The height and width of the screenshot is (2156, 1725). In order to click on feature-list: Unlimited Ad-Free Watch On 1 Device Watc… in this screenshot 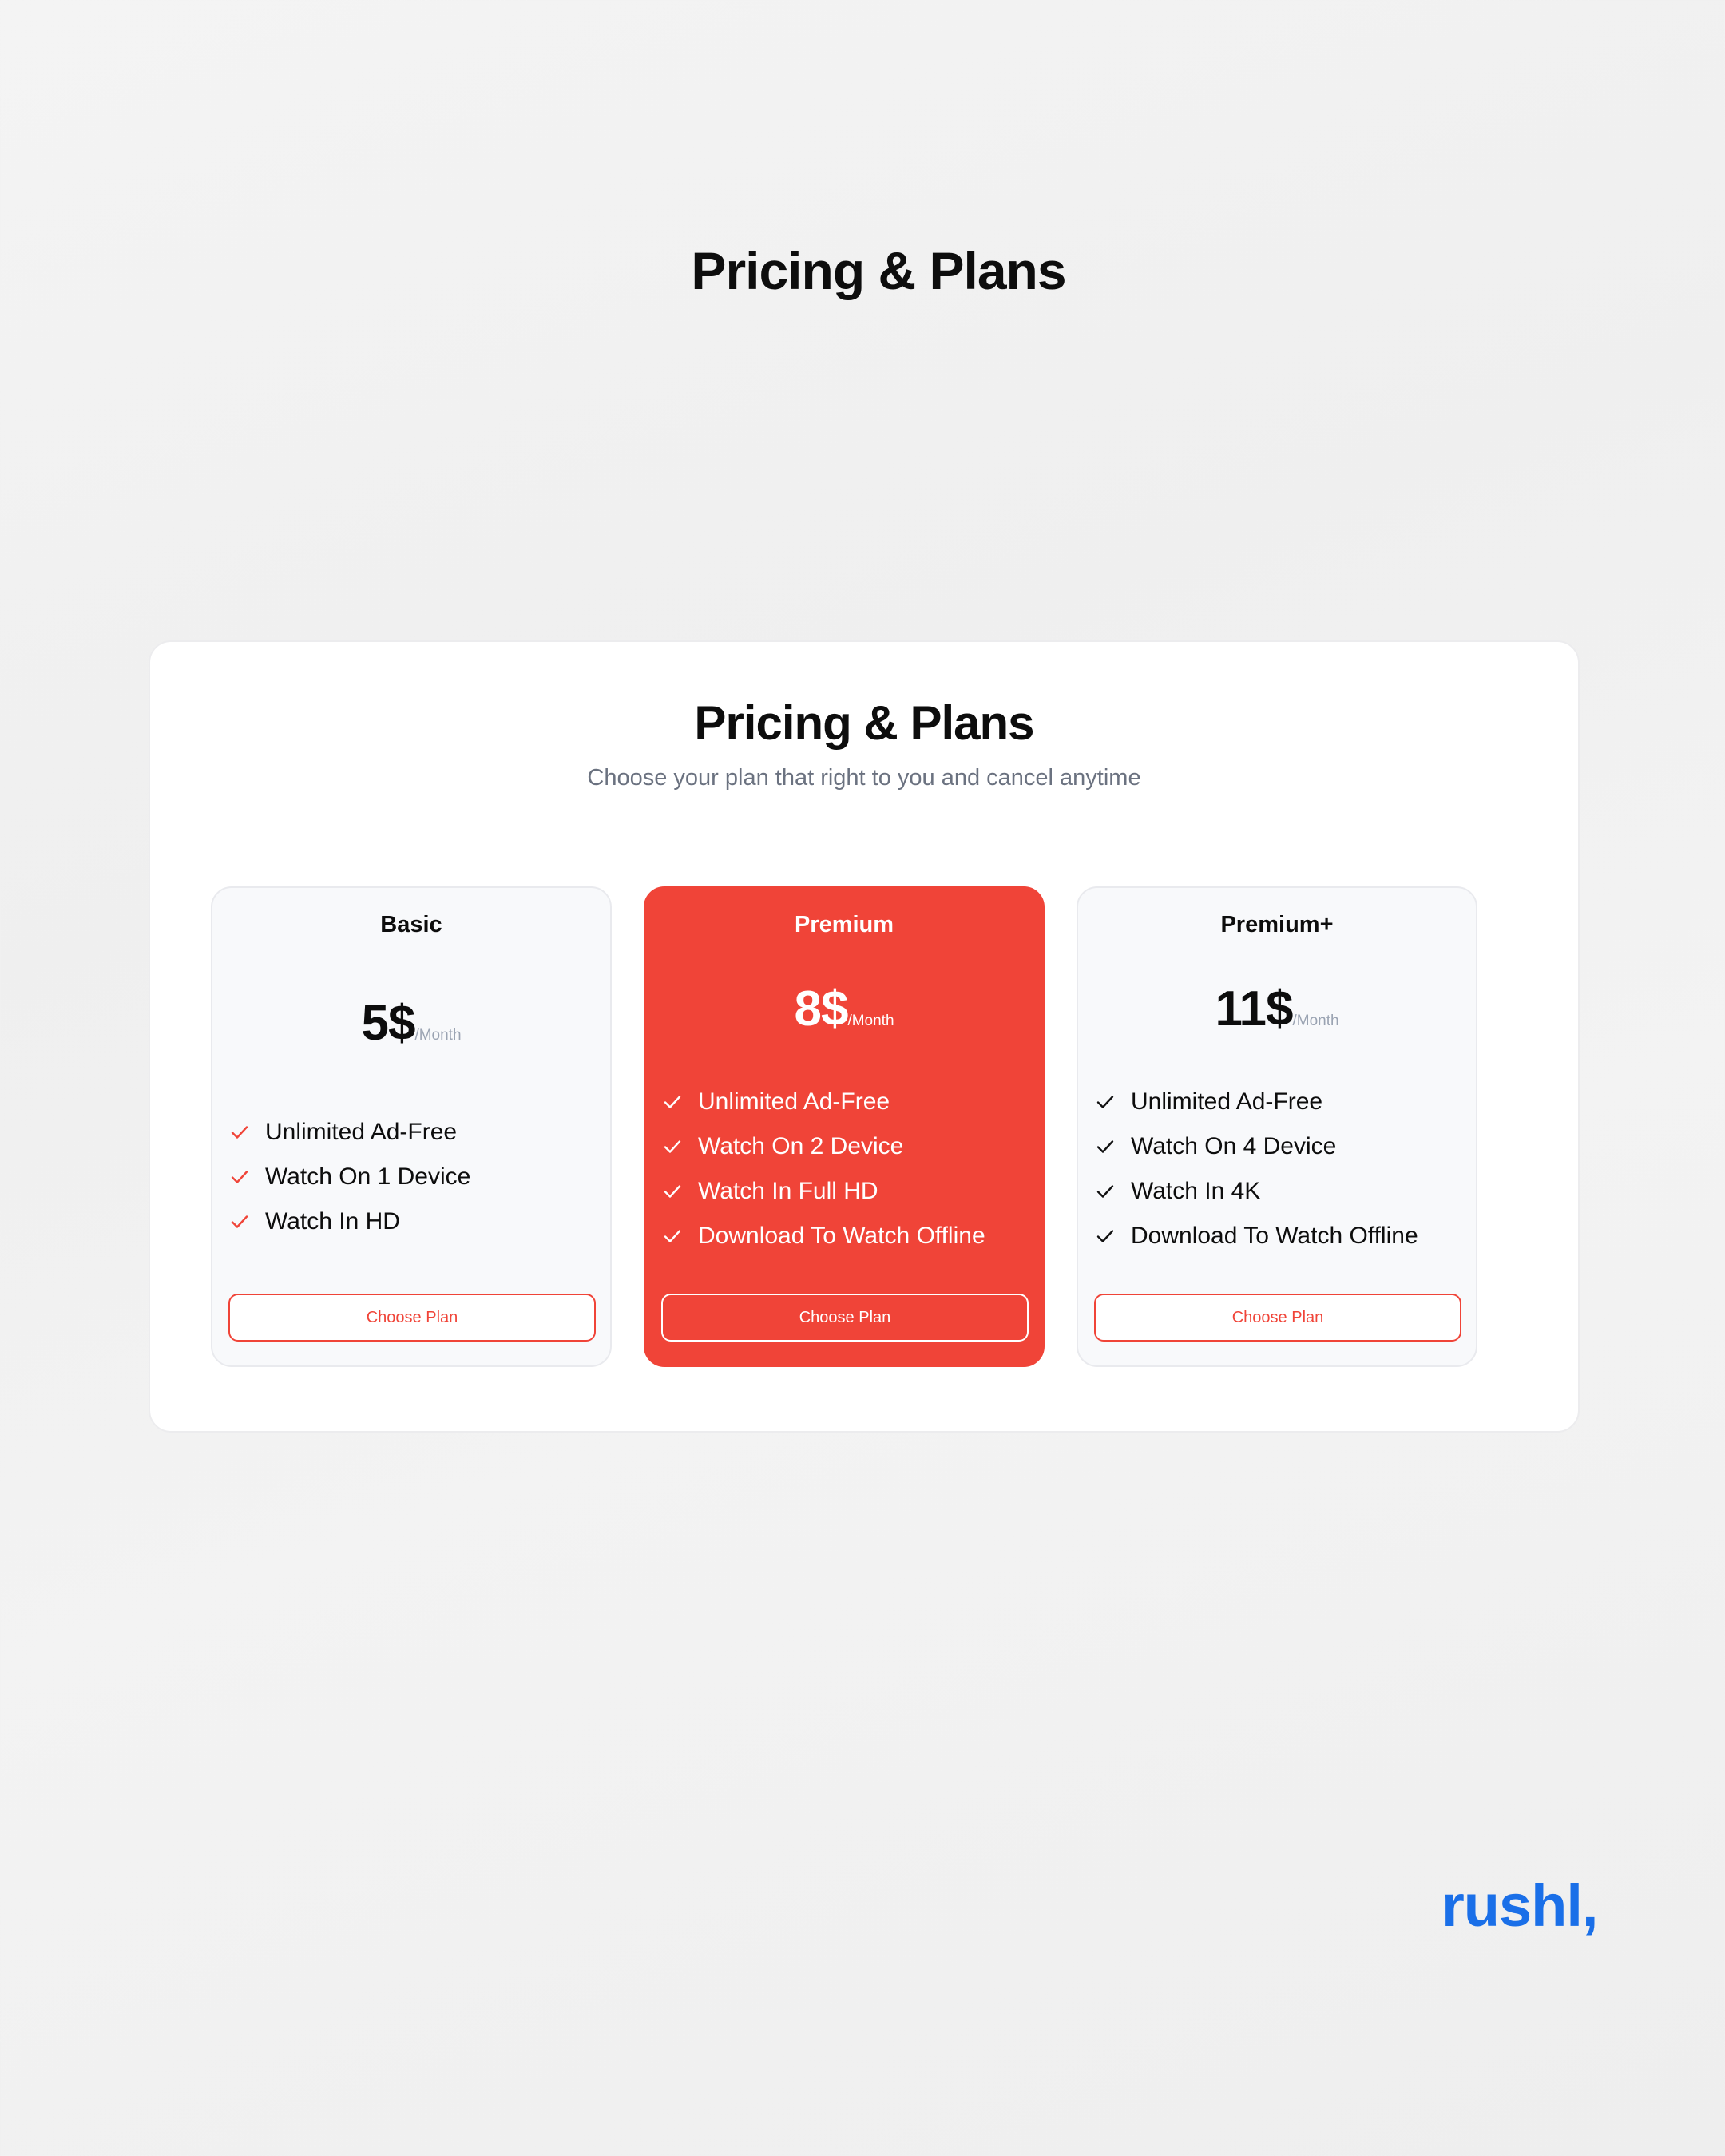, I will do `click(350, 1177)`.